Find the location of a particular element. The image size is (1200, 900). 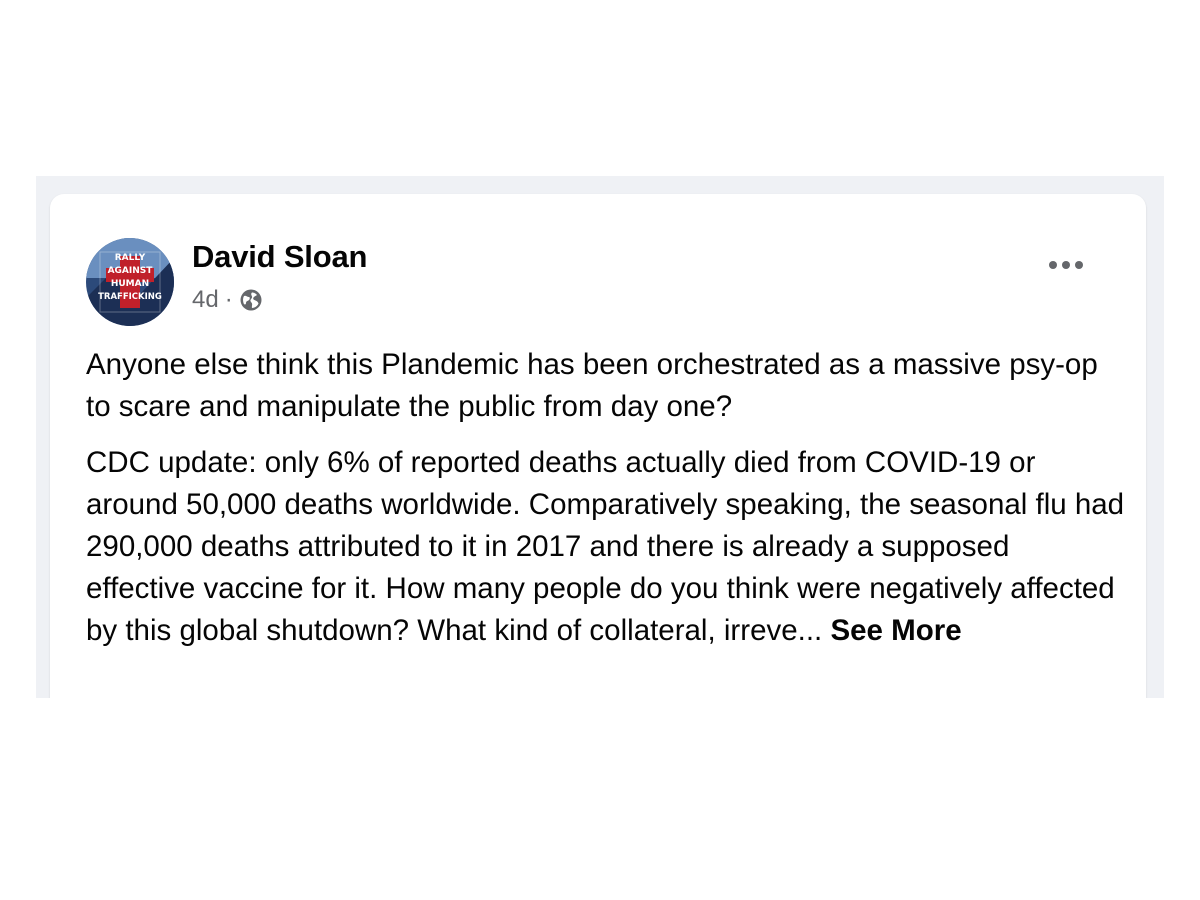

more-options-button is located at coordinates (1066, 265).